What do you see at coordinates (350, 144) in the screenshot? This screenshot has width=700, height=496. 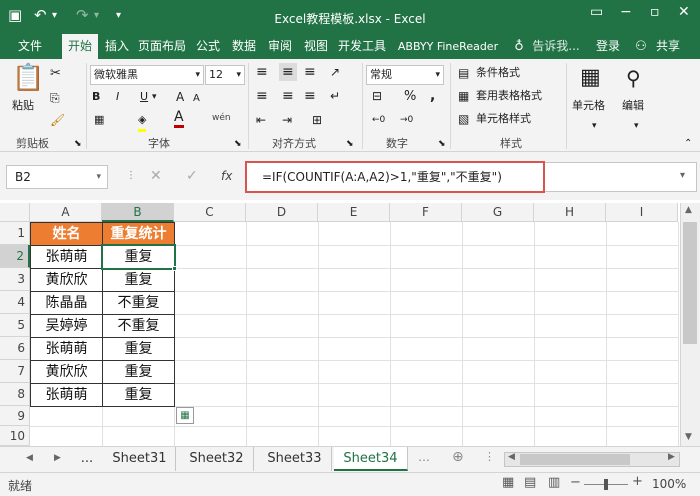 I see `alignment-launcher-icon: ⬊` at bounding box center [350, 144].